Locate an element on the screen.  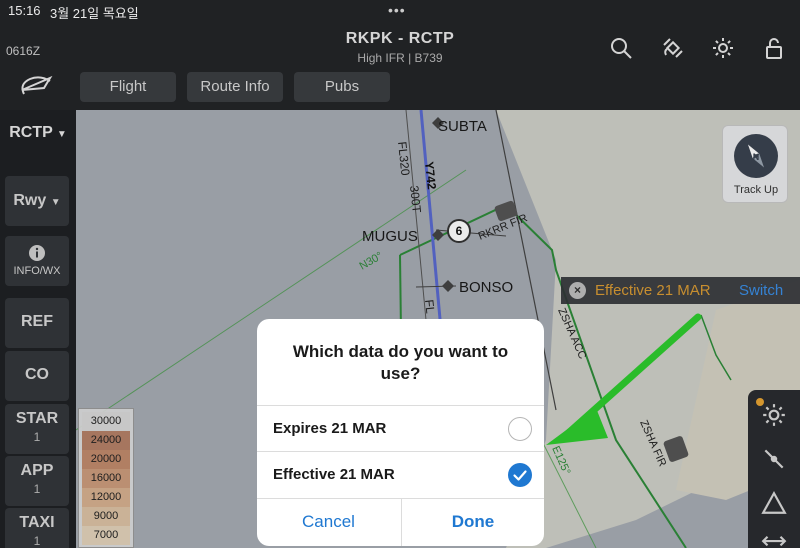
option-effective: Effective 21 MAR is located at coordinates (400, 474).